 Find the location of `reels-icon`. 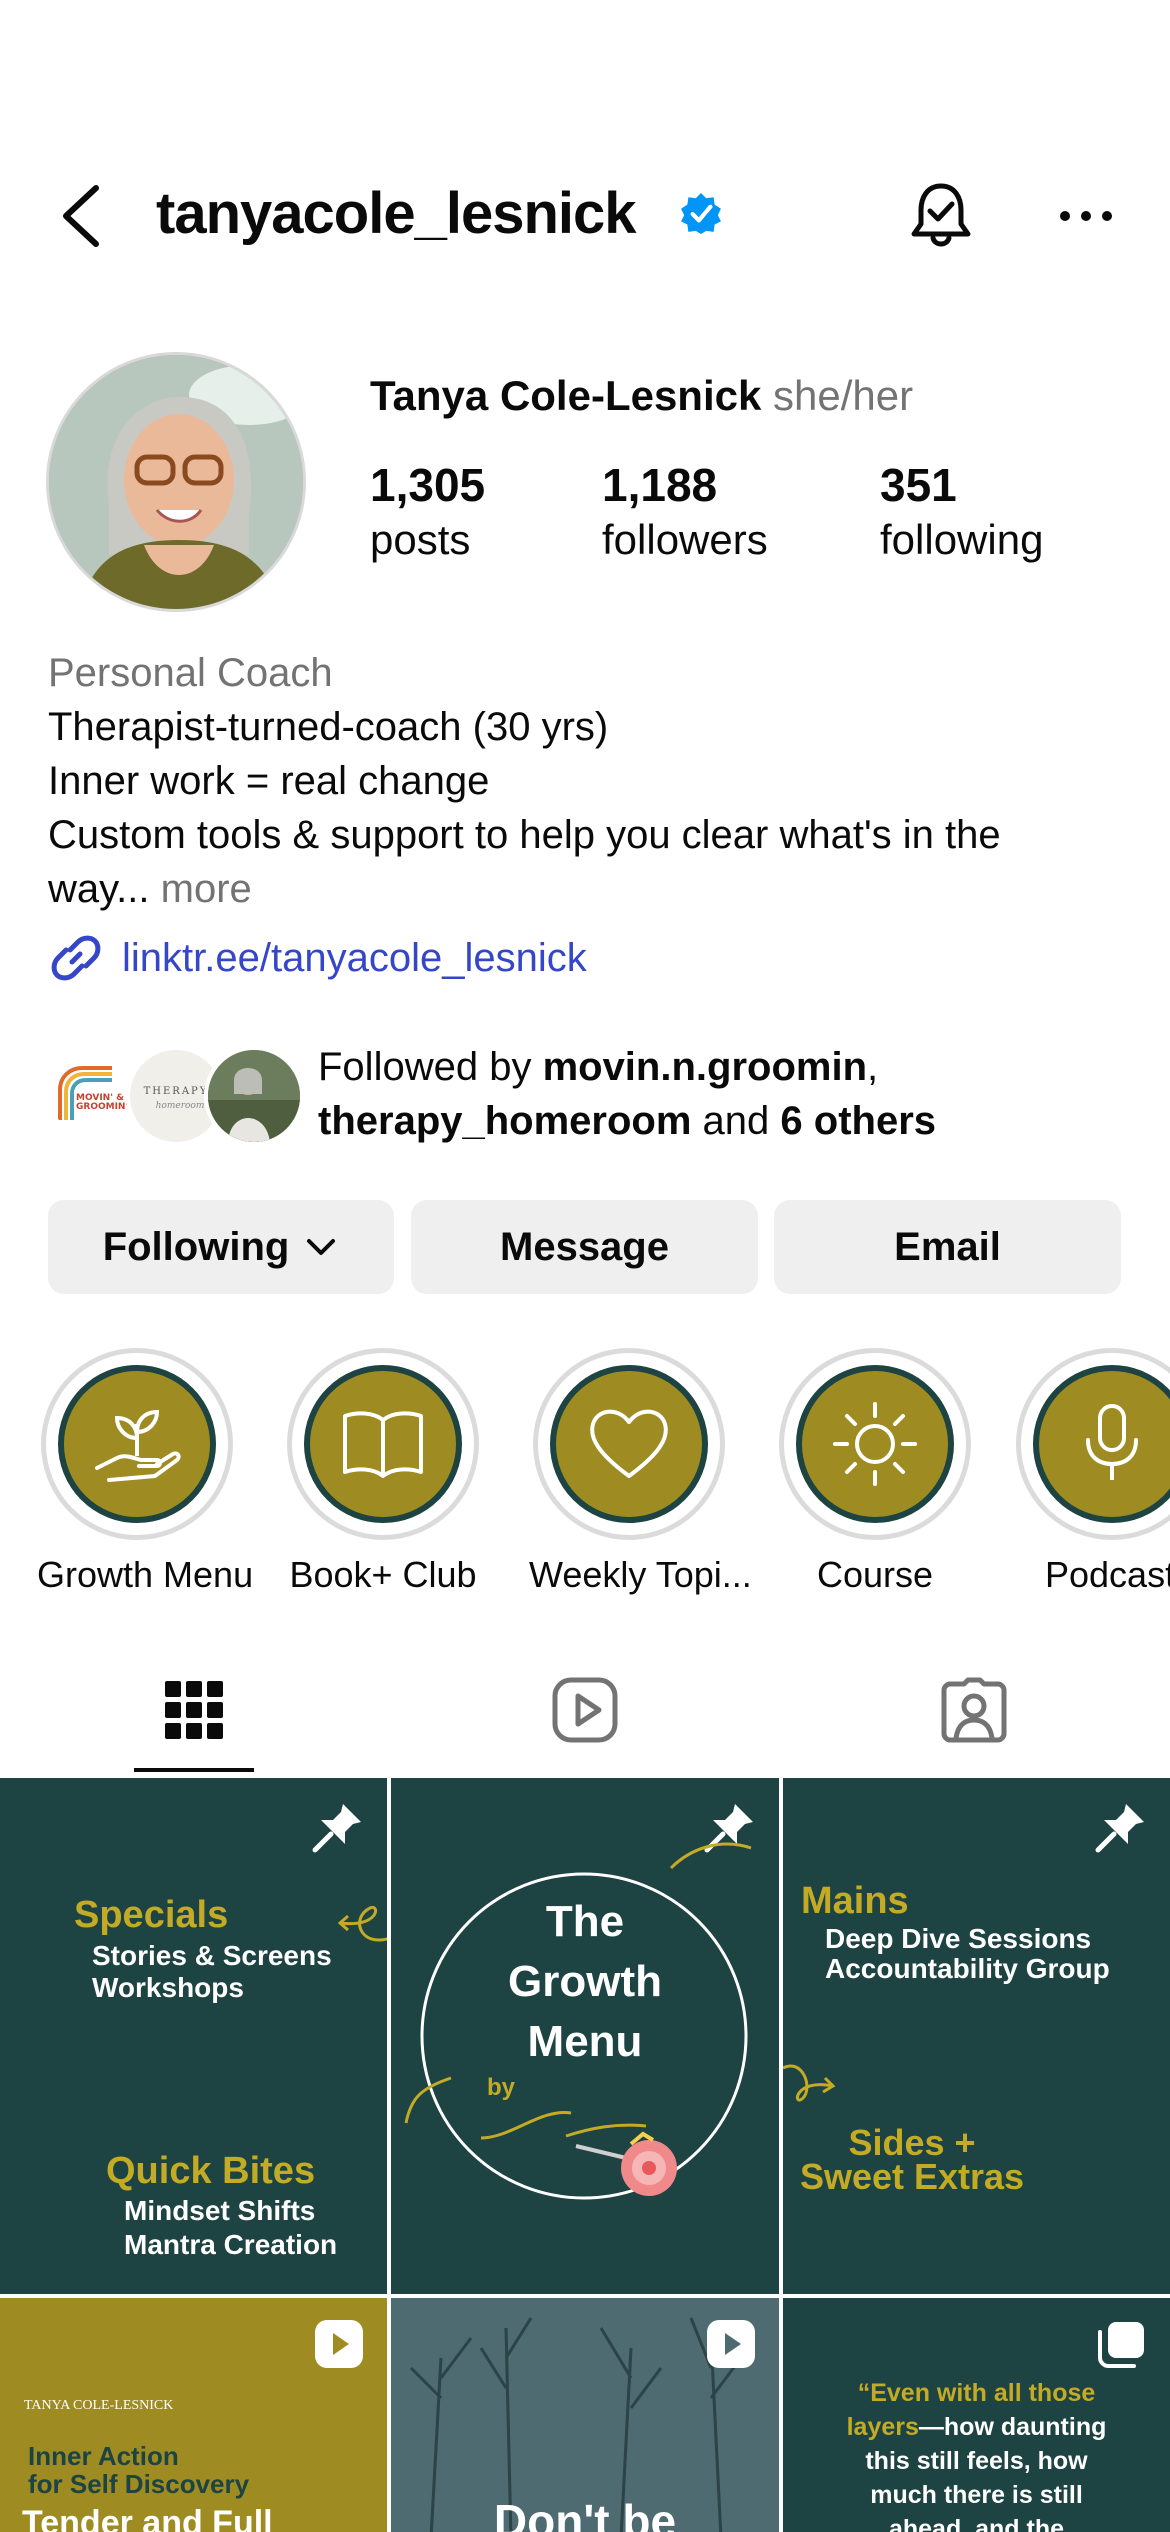

reels-icon is located at coordinates (585, 1710).